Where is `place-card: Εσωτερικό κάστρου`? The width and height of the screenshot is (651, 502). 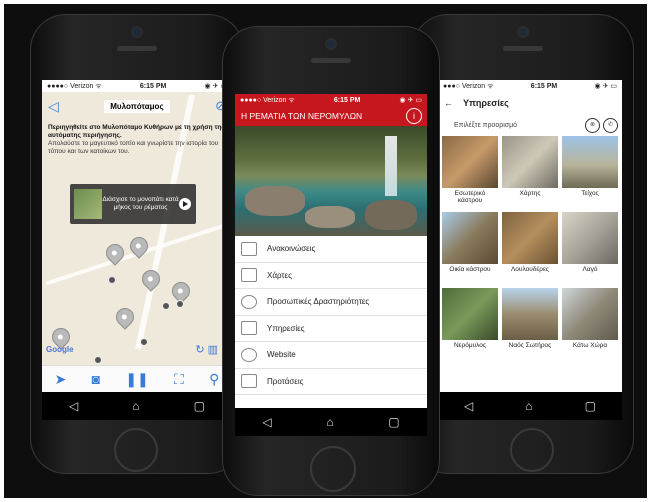 place-card: Εσωτερικό κάστρου is located at coordinates (470, 172).